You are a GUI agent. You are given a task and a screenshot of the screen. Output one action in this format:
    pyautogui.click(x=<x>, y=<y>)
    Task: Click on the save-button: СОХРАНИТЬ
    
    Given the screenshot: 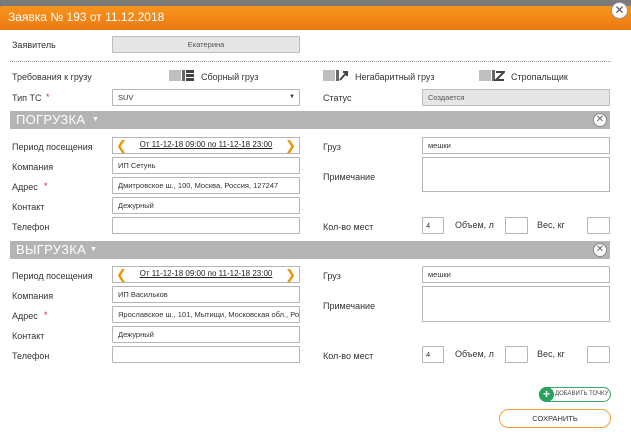 What is the action you would take?
    pyautogui.click(x=555, y=418)
    